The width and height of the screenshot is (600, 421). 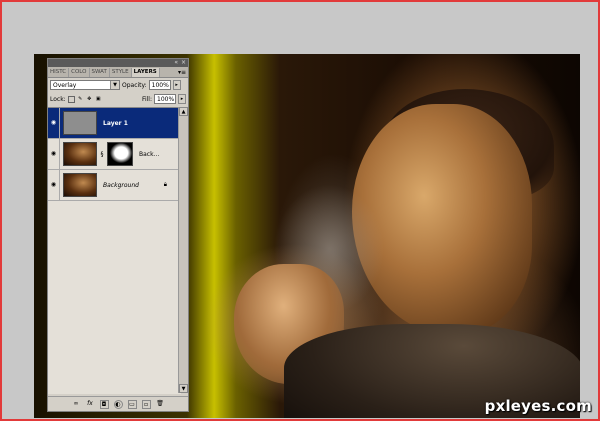 What do you see at coordinates (98, 99) in the screenshot?
I see `lock-all-icon: ▣` at bounding box center [98, 99].